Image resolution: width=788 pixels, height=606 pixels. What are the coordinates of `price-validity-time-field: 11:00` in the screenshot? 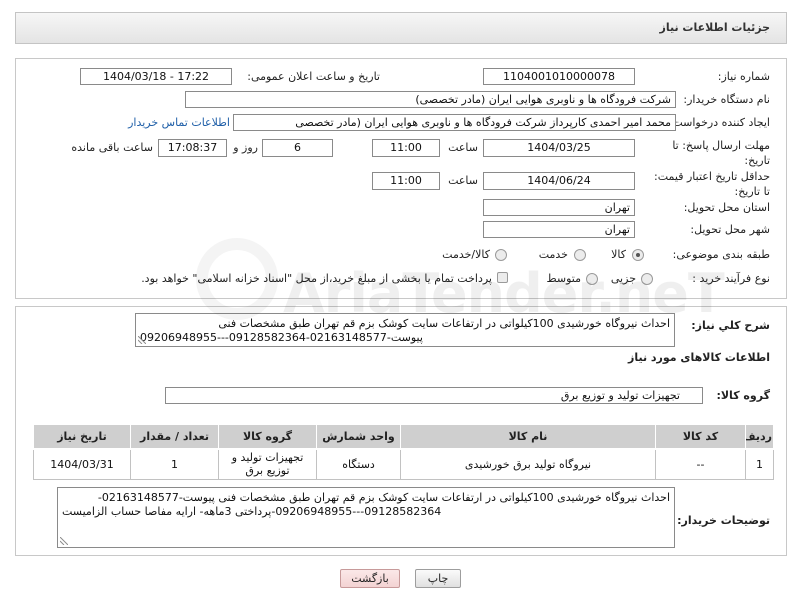 It's located at (406, 181).